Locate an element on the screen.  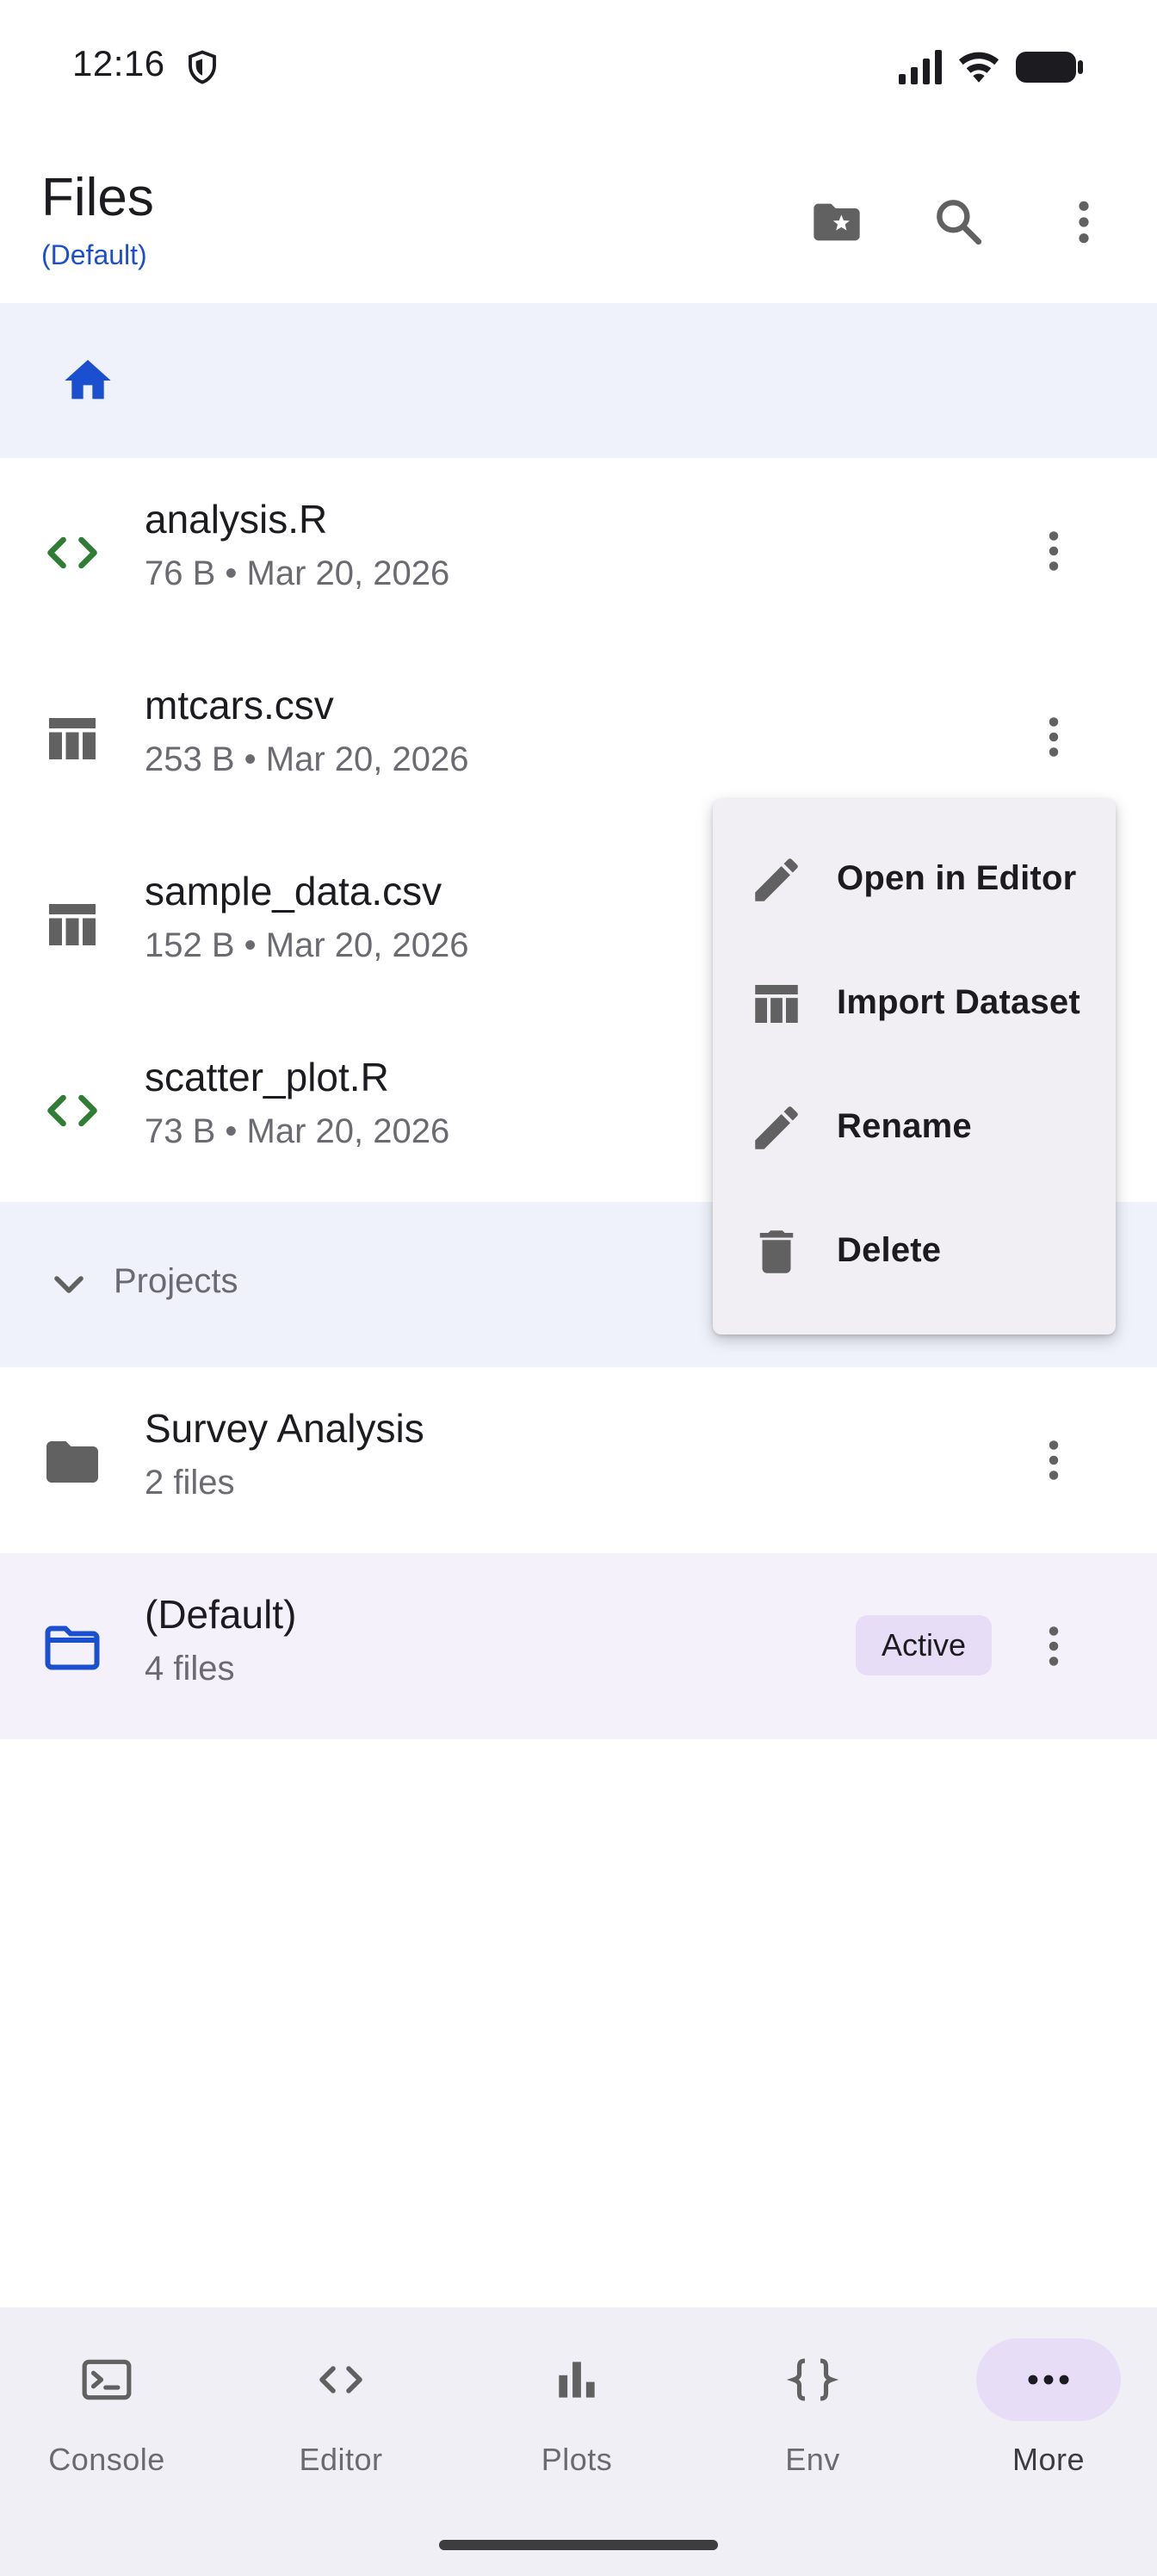
project-name: (Default) is located at coordinates (221, 1615).